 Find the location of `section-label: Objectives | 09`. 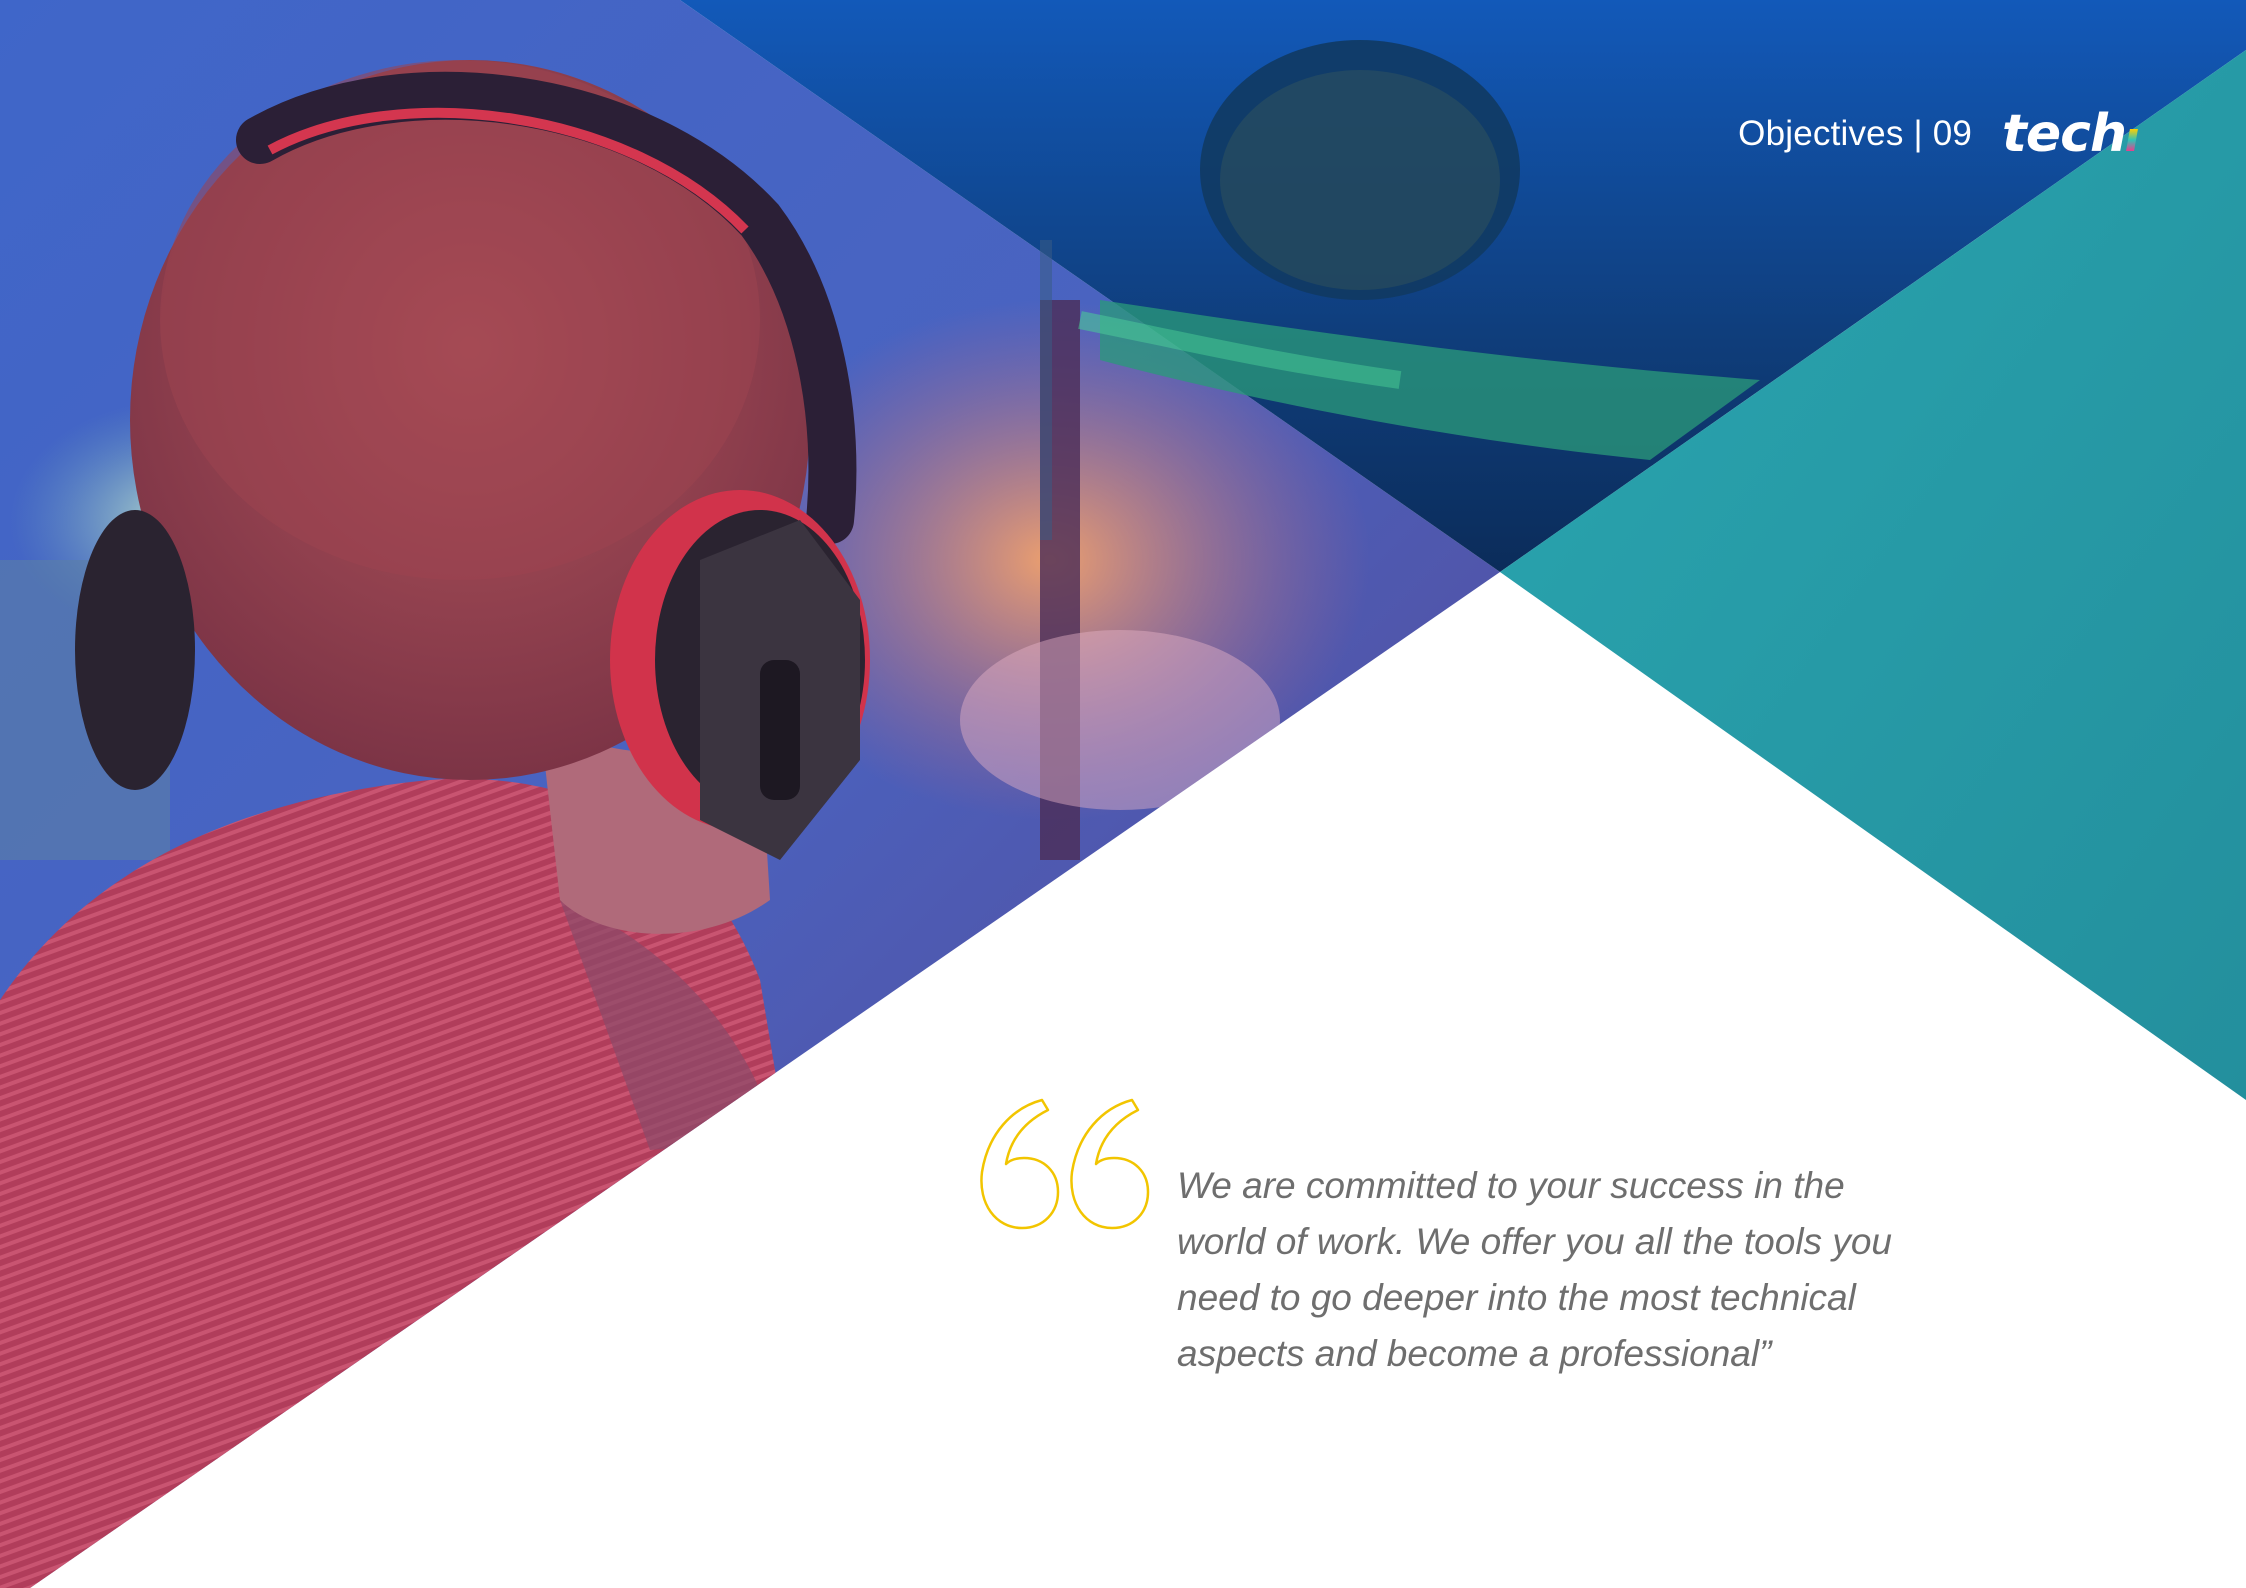

section-label: Objectives | 09 is located at coordinates (1855, 133).